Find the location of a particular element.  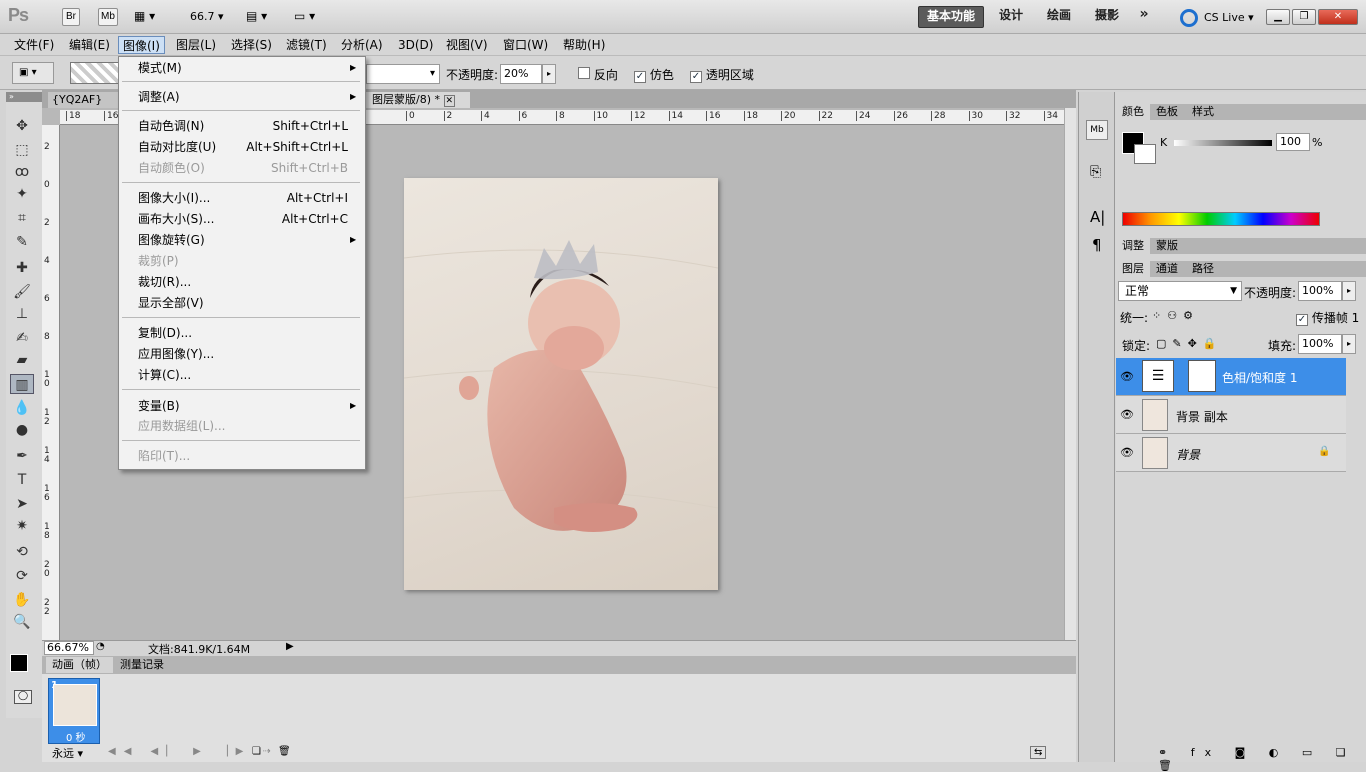

marquee-tool-icon: ⬚ is located at coordinates (22, 150).